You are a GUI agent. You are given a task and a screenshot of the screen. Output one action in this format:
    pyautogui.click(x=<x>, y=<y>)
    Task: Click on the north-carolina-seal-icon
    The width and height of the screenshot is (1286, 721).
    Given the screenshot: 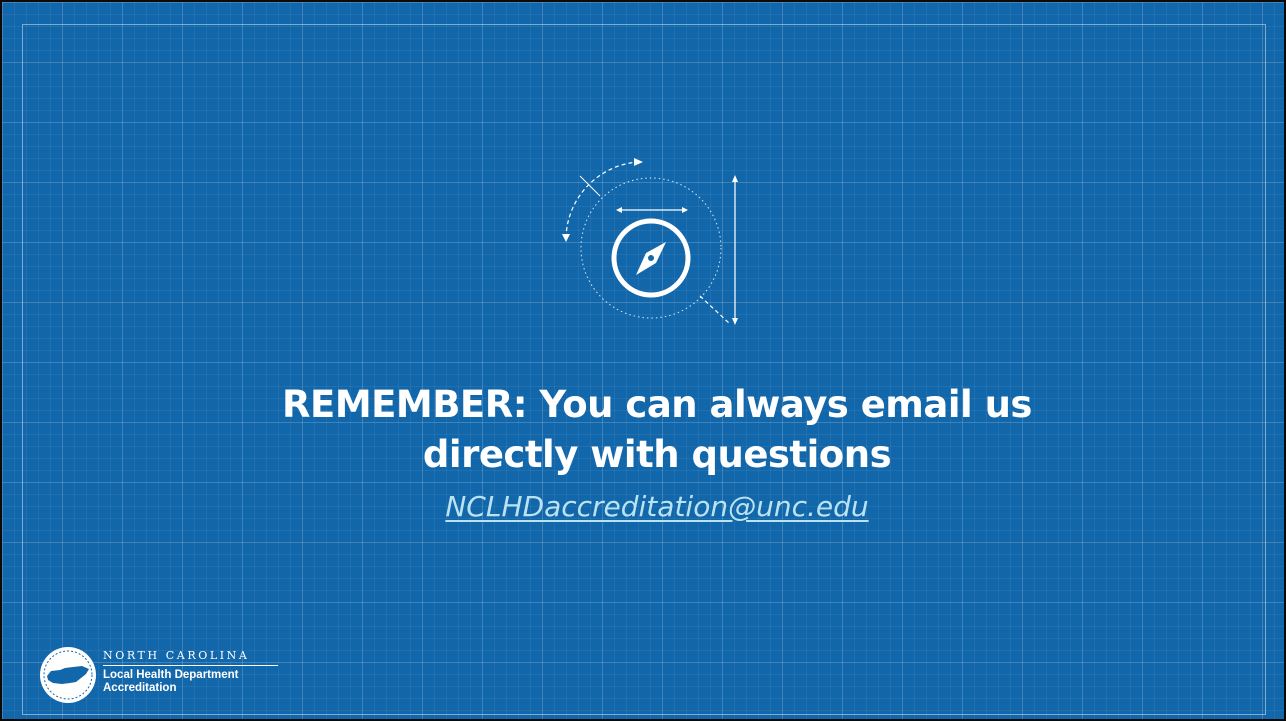 What is the action you would take?
    pyautogui.click(x=68, y=675)
    